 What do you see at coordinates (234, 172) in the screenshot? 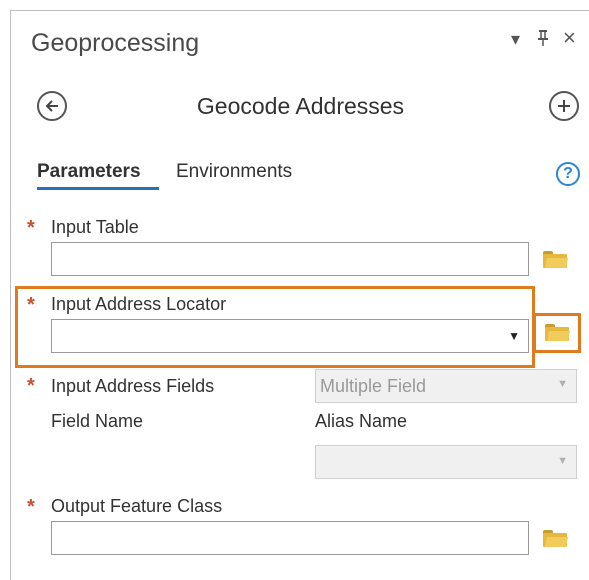
I see `tab-environments: Environments` at bounding box center [234, 172].